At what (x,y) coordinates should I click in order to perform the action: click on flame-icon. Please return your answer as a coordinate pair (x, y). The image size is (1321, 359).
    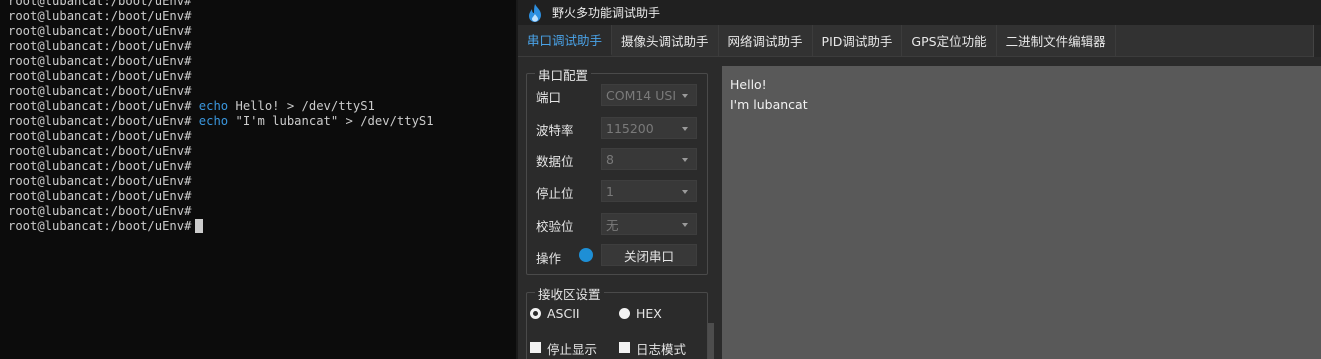
    Looking at the image, I should click on (535, 12).